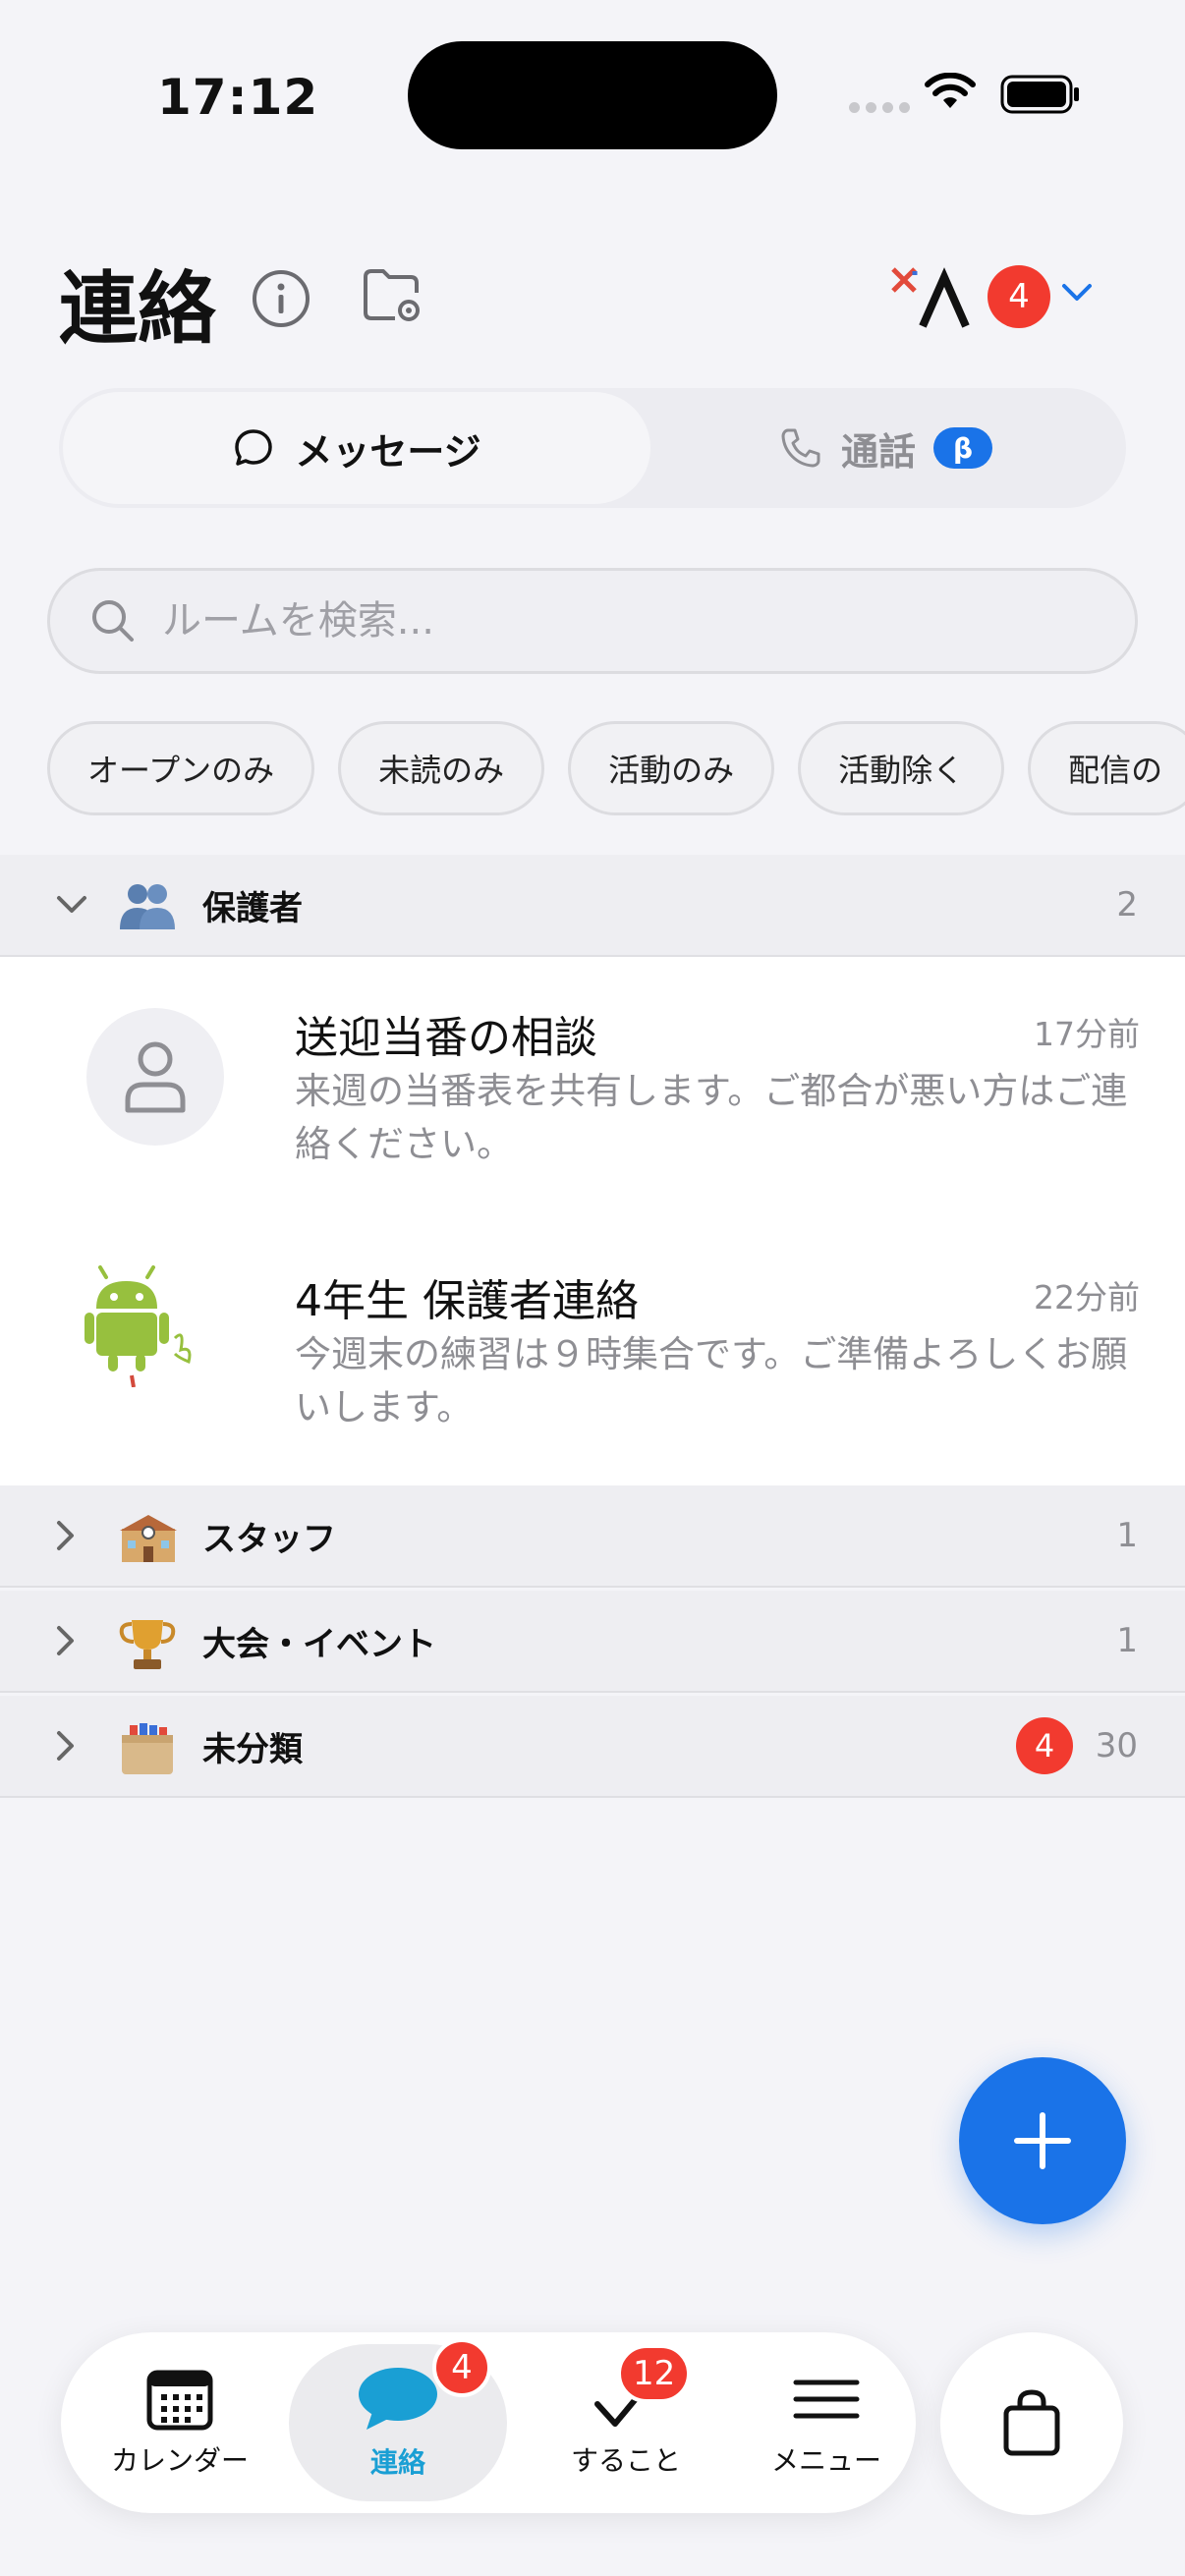 This screenshot has height=2576, width=1185. I want to click on menu-icon, so click(827, 2399).